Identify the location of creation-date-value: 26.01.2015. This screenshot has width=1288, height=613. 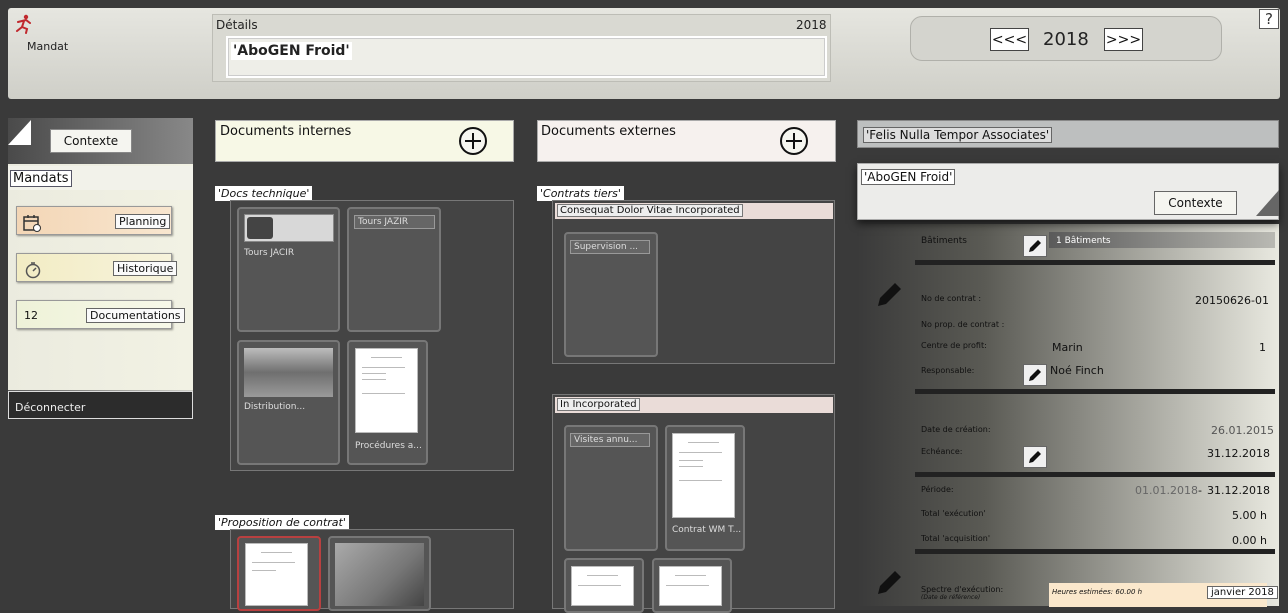
(1242, 430).